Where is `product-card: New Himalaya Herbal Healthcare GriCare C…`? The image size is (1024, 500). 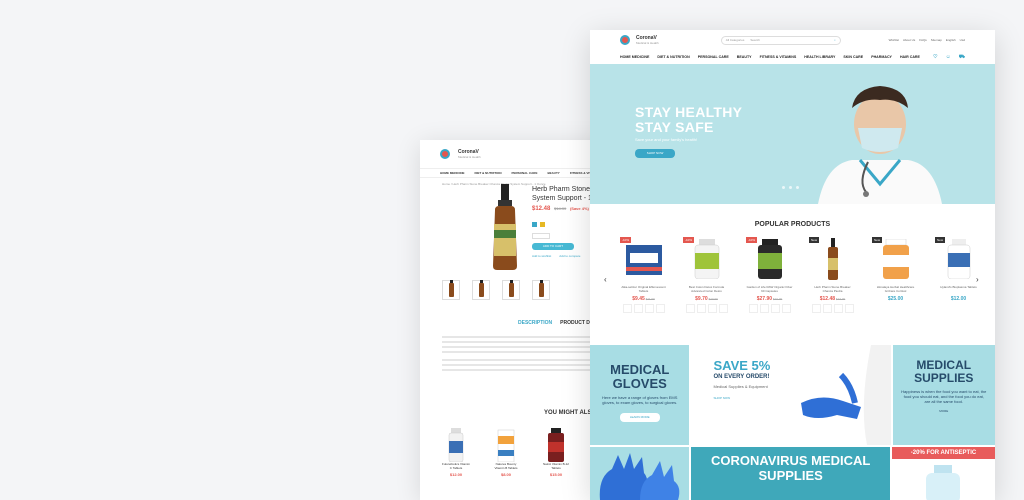
product-card: New Himalaya Herbal Healthcare GriCare C… is located at coordinates (895, 274).